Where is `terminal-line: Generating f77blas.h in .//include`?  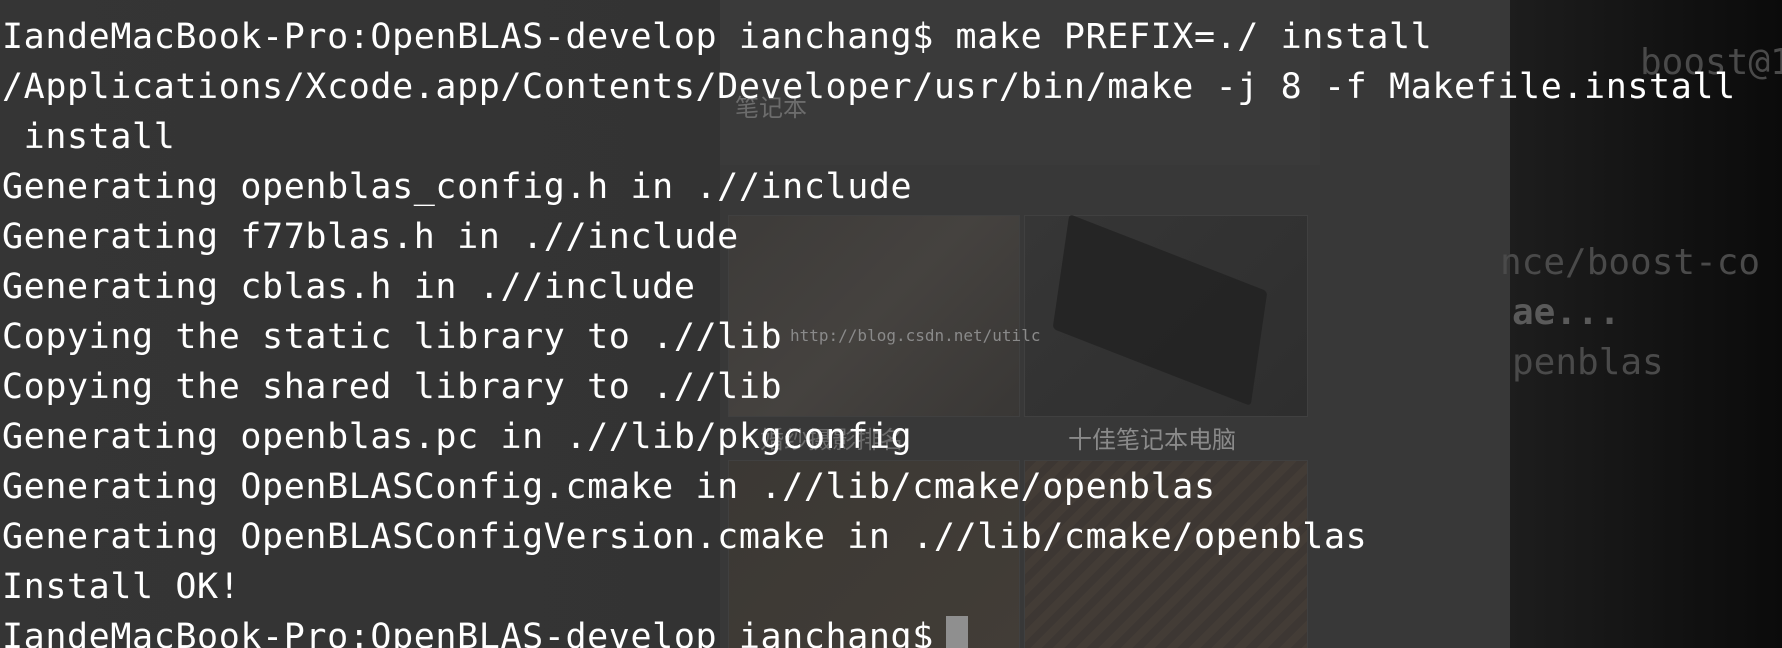 terminal-line: Generating f77blas.h in .//include is located at coordinates (370, 237).